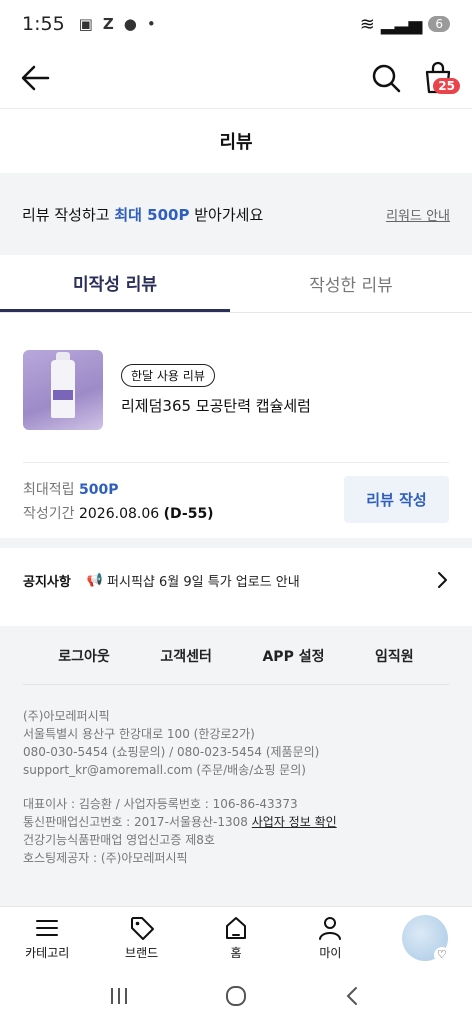  Describe the element at coordinates (43, 24) in the screenshot. I see `status-time: 1:55` at that location.